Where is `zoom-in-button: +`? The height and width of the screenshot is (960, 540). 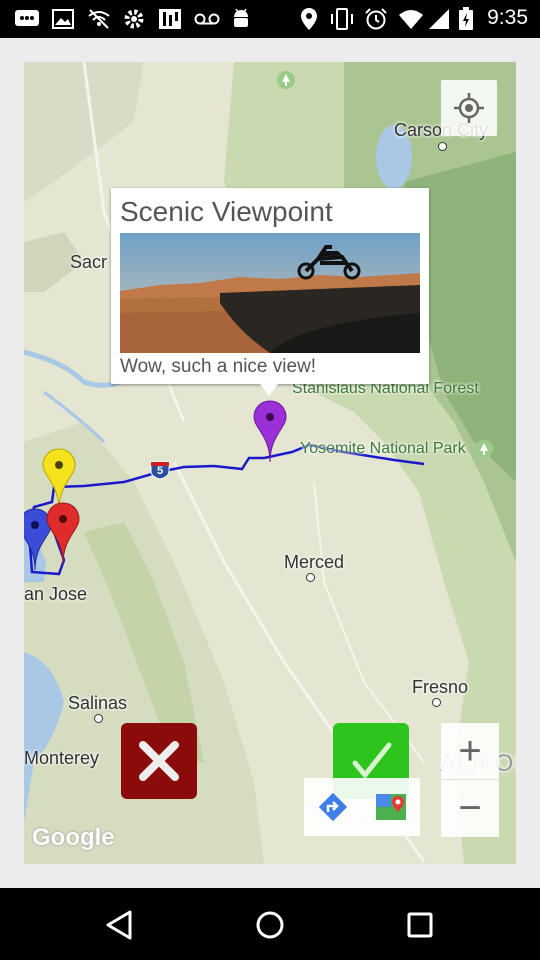 zoom-in-button: + is located at coordinates (470, 751).